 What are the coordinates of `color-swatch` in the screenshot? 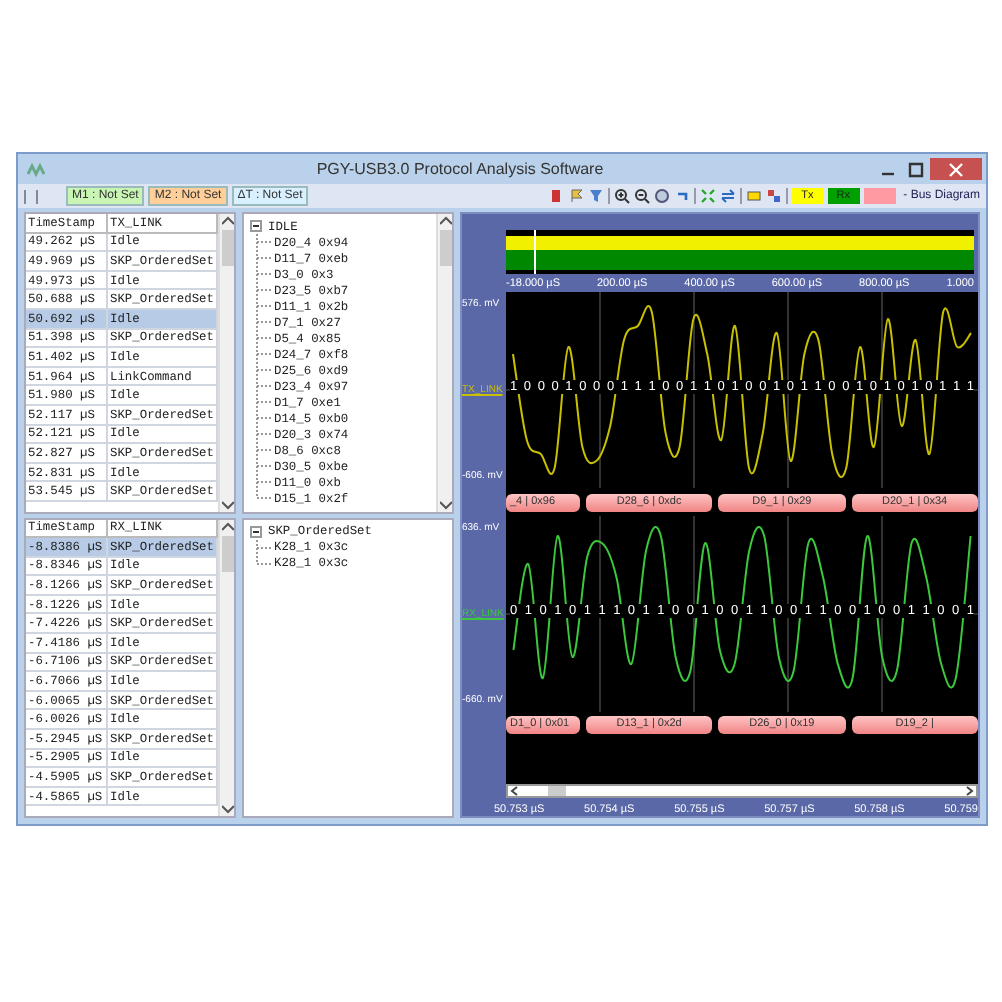 It's located at (879, 196).